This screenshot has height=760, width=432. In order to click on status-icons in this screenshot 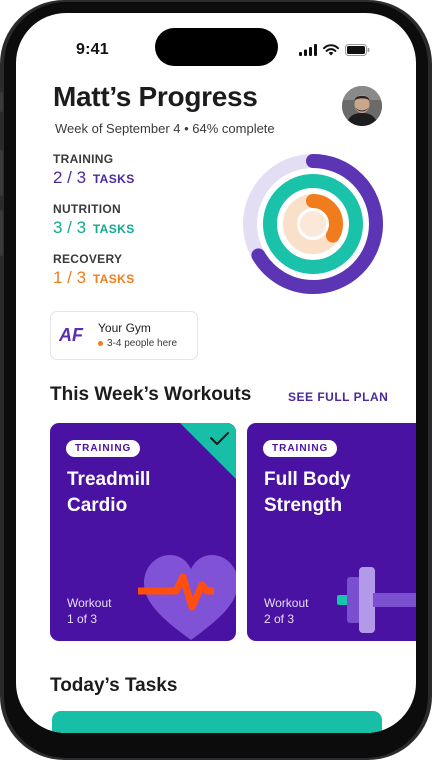, I will do `click(334, 50)`.